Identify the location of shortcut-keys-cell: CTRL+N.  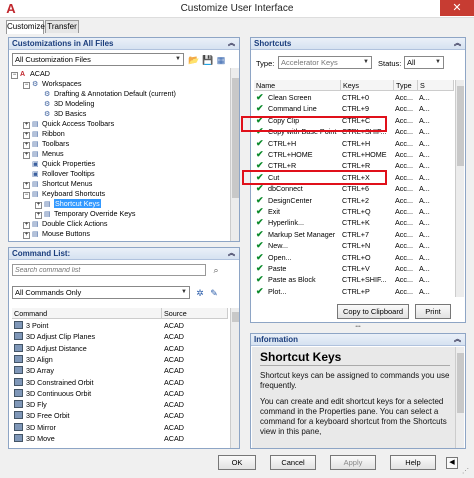
(368, 245).